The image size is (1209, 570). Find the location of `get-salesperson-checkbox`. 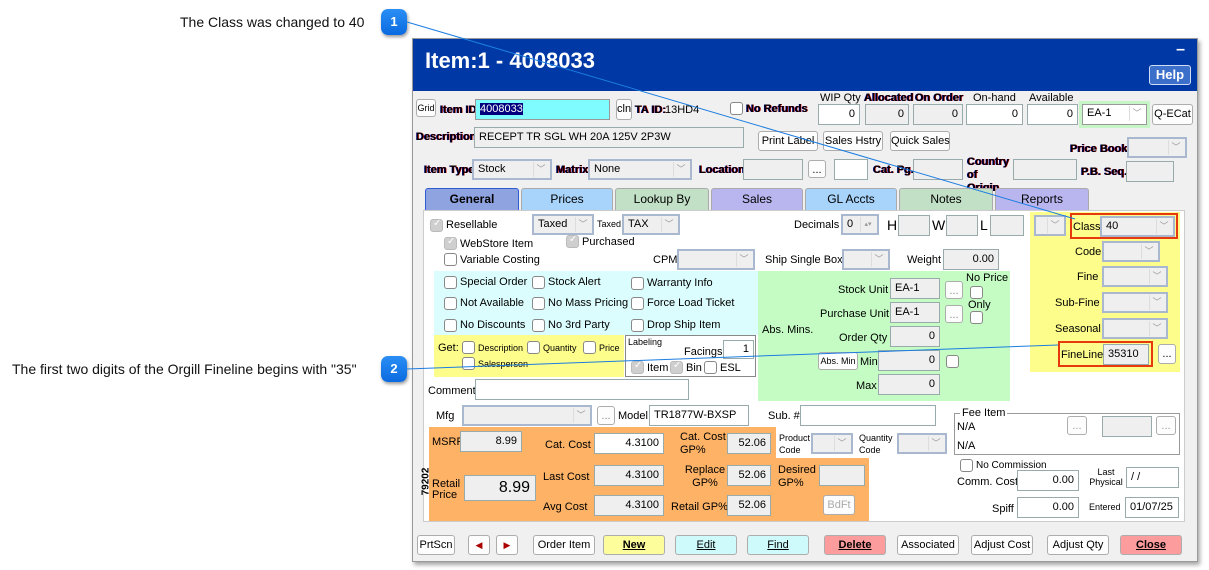

get-salesperson-checkbox is located at coordinates (468, 363).